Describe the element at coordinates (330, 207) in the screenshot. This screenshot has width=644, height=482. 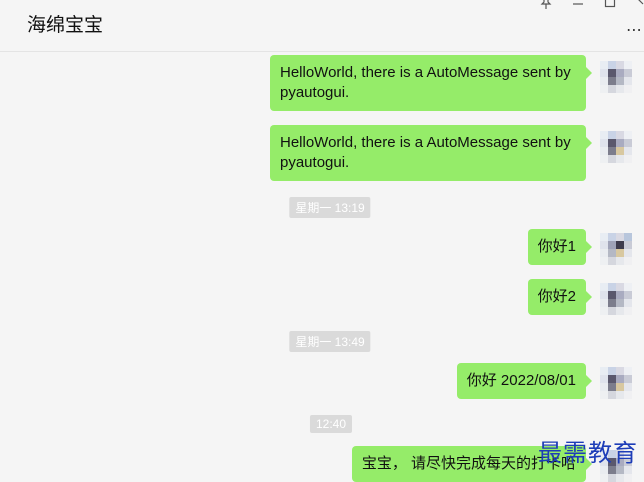
I see `timestamp: 星期一 13:19` at that location.